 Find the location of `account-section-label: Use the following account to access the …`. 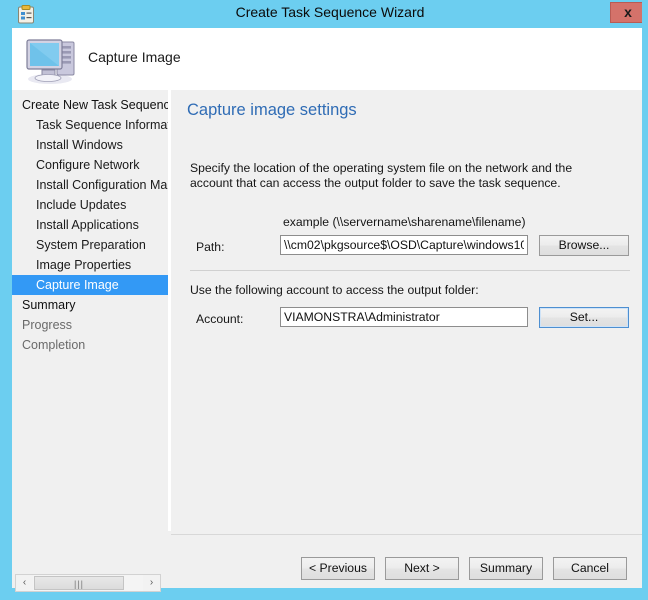

account-section-label: Use the following account to access the … is located at coordinates (334, 290).